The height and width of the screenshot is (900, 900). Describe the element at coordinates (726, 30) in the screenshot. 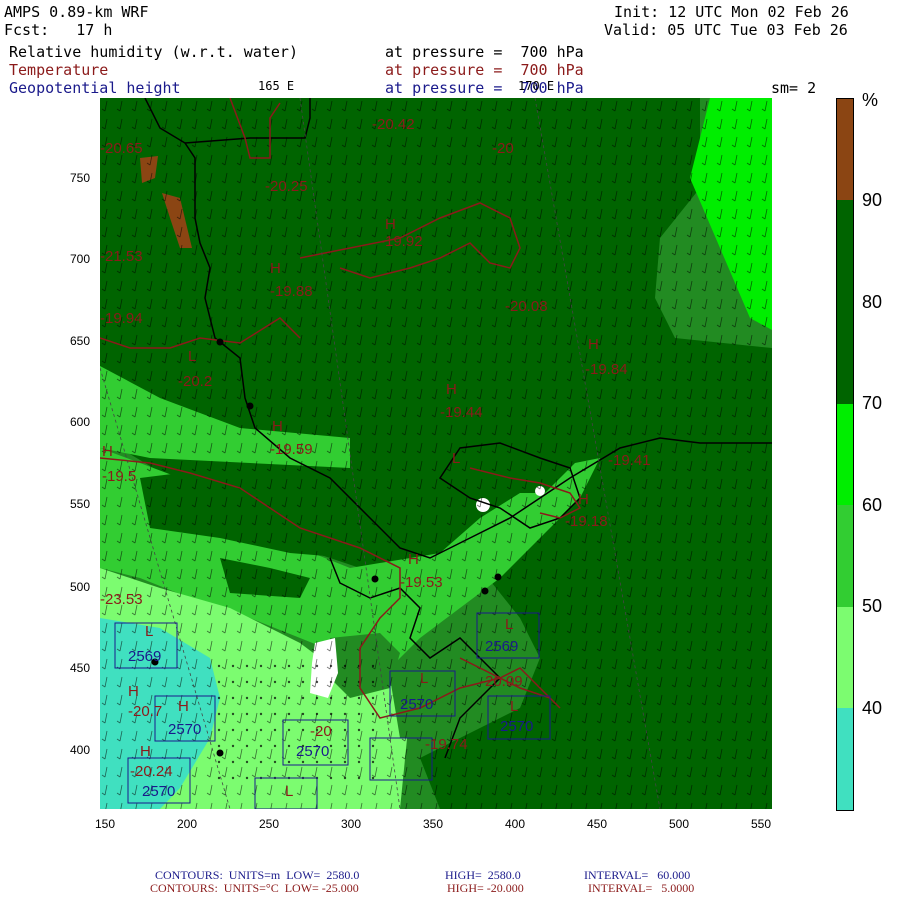

I see `valid-time: Valid: 05 UTC Tue 03 Feb 26` at that location.